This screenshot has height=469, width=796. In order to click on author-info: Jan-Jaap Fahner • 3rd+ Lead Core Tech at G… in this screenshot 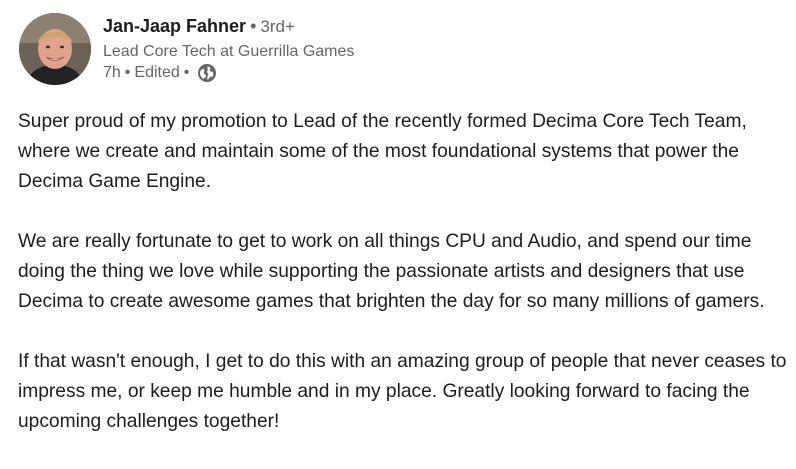, I will do `click(228, 49)`.